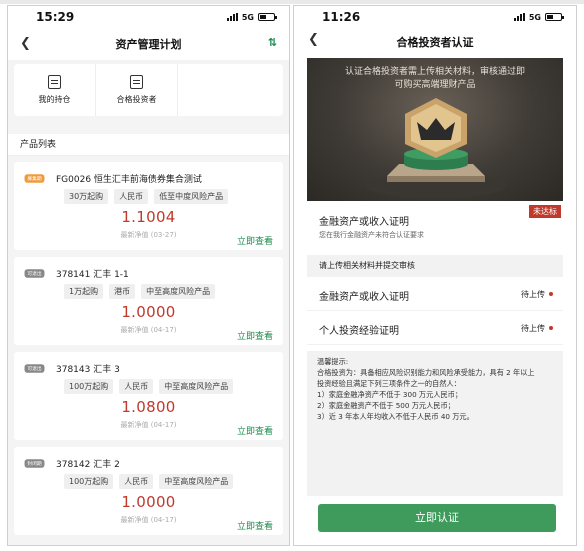 This screenshot has width=584, height=551. I want to click on page-title: 合格投资者认证, so click(435, 42).